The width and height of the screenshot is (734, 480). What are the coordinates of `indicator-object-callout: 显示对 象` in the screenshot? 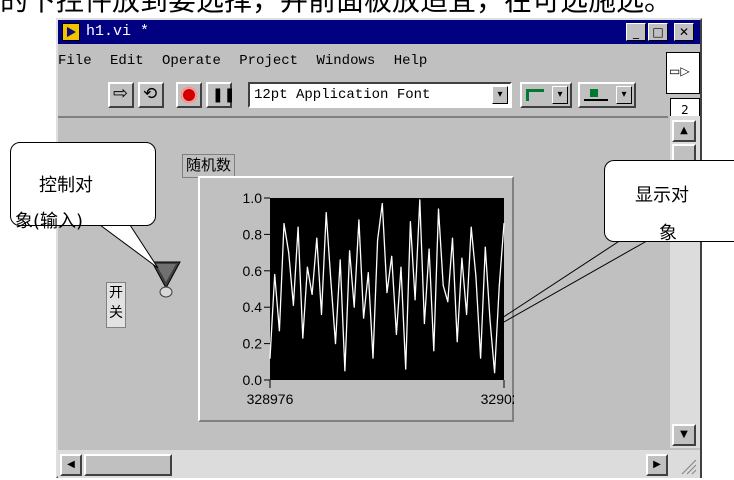 It's located at (669, 202).